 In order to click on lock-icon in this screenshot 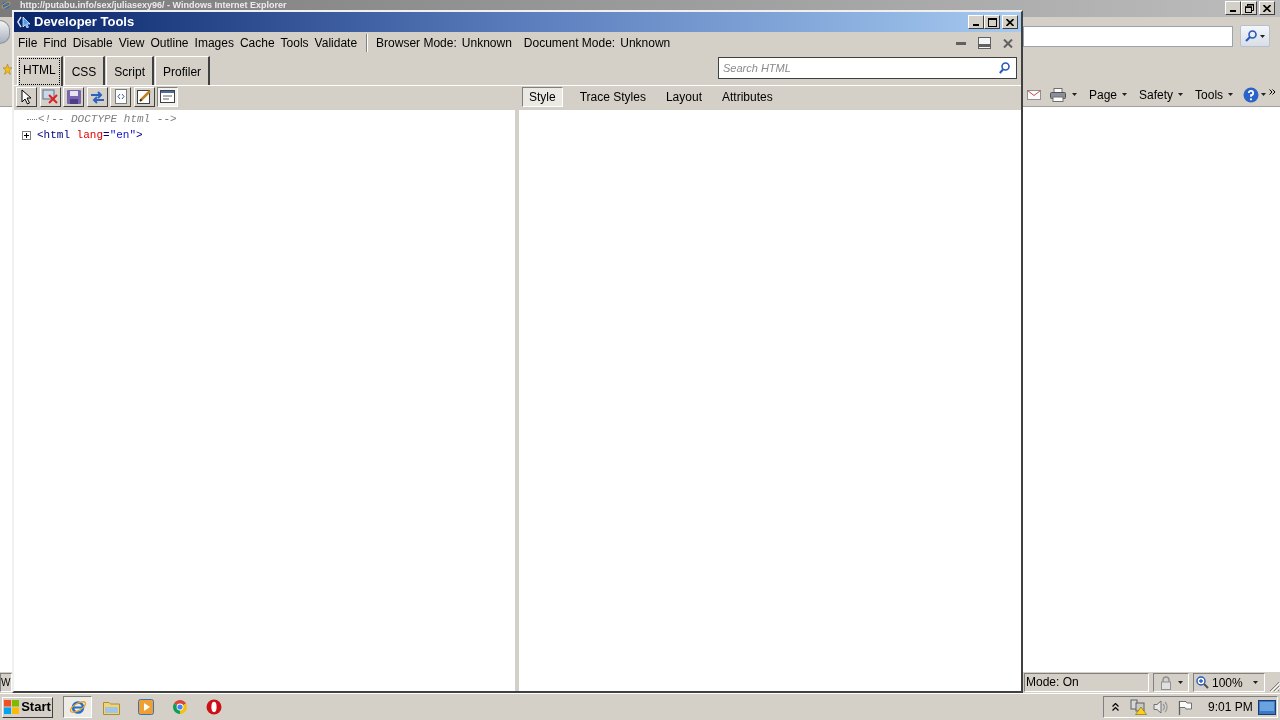, I will do `click(1166, 682)`.